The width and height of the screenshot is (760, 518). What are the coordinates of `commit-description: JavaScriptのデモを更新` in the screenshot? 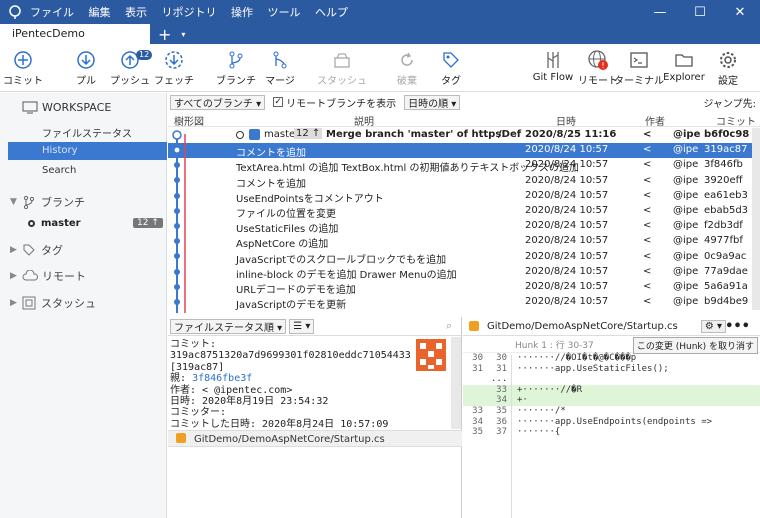 It's located at (291, 305).